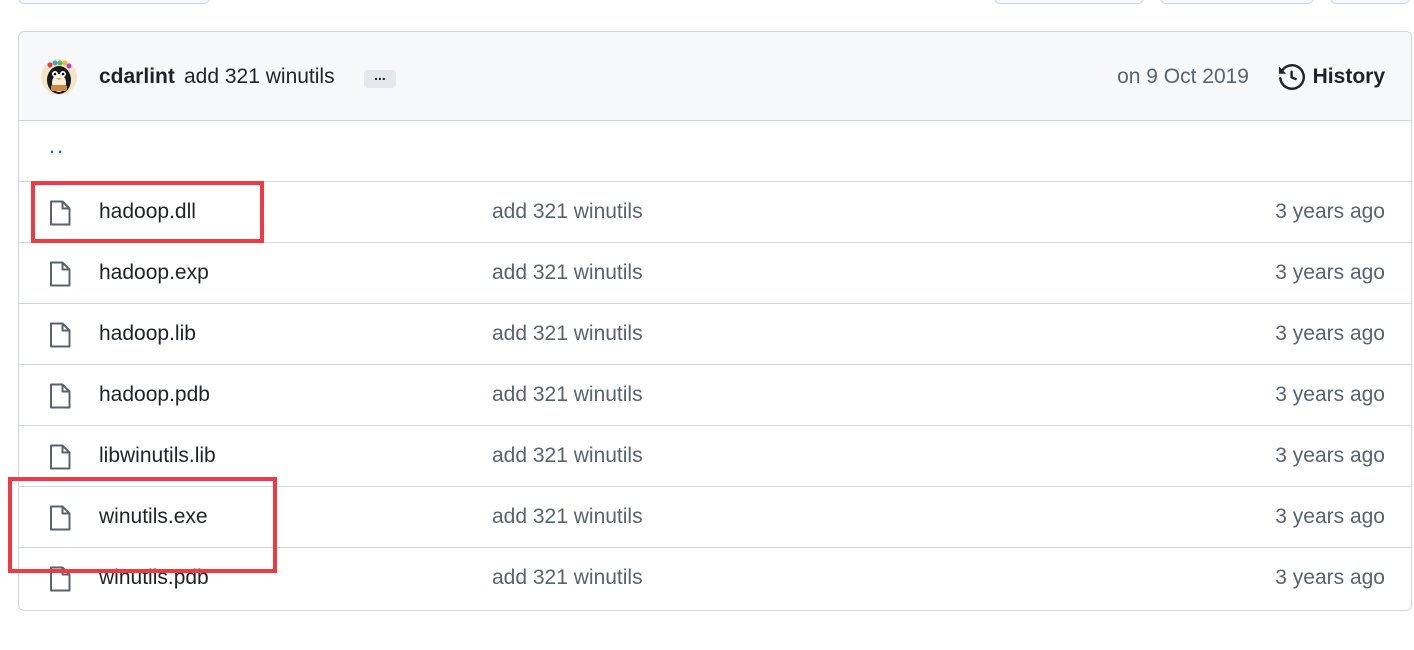  Describe the element at coordinates (715, 578) in the screenshot. I see `file-row: winutils.pdb add 321 winutils 3 years ago` at that location.